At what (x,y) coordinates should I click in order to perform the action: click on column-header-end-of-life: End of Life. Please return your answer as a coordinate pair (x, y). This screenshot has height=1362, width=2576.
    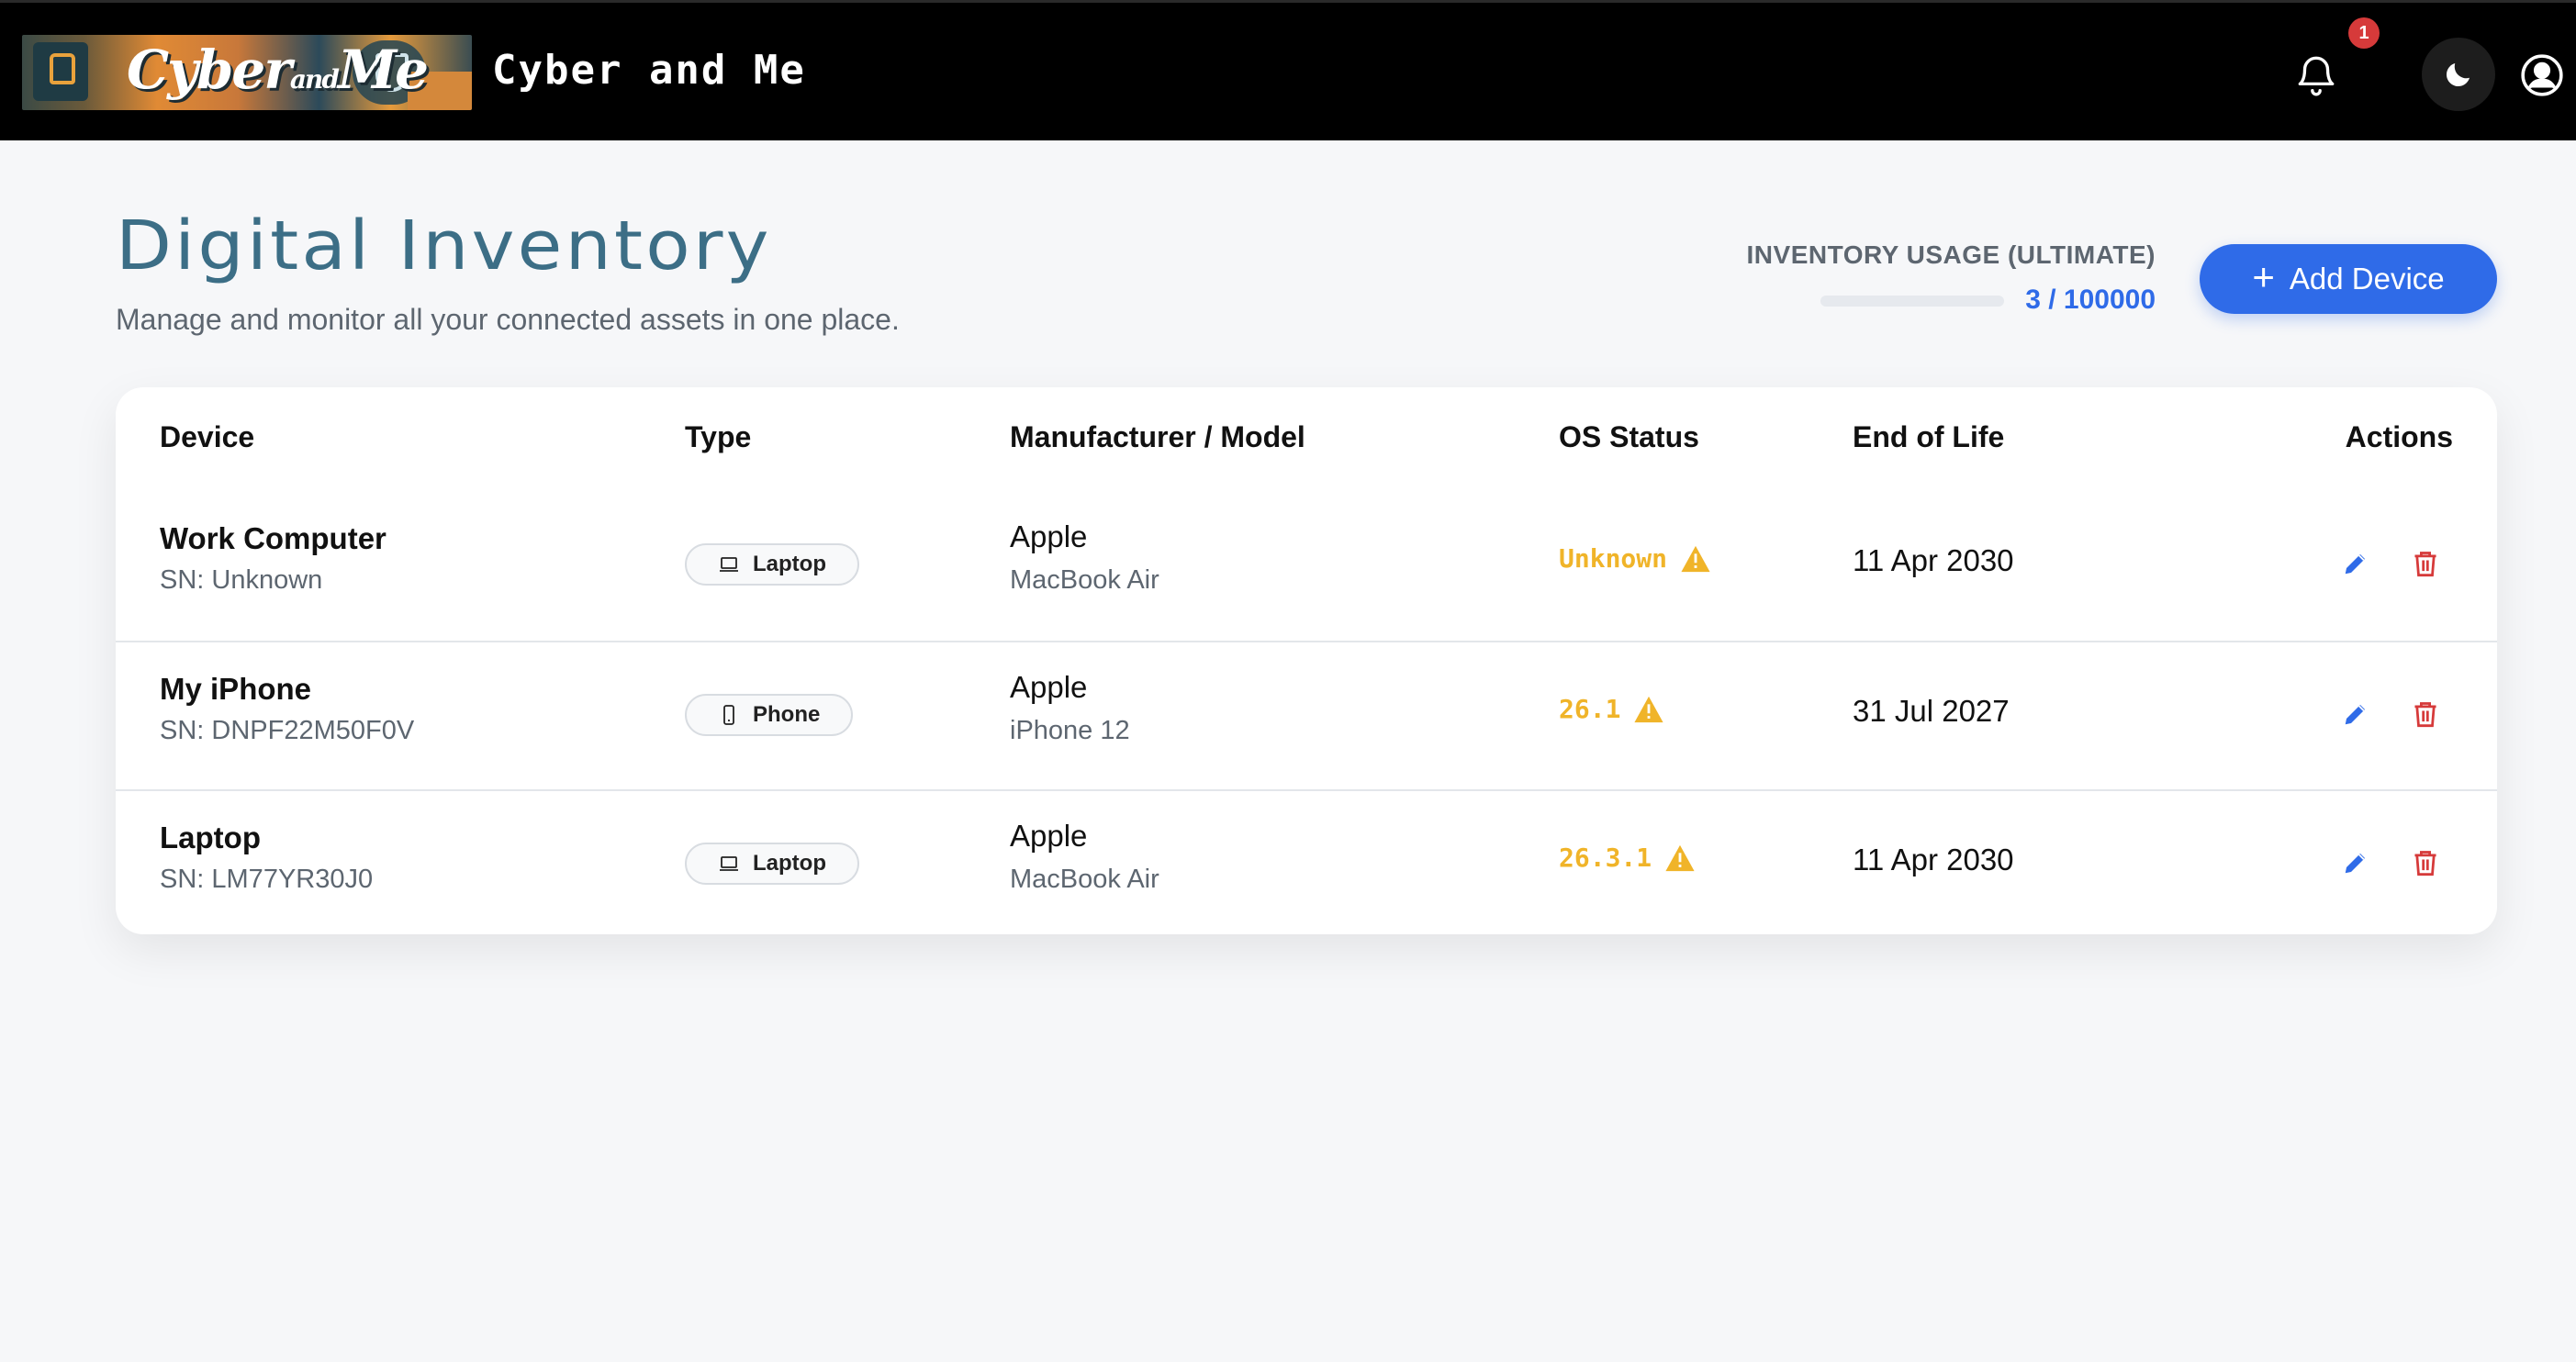
    Looking at the image, I should click on (1928, 437).